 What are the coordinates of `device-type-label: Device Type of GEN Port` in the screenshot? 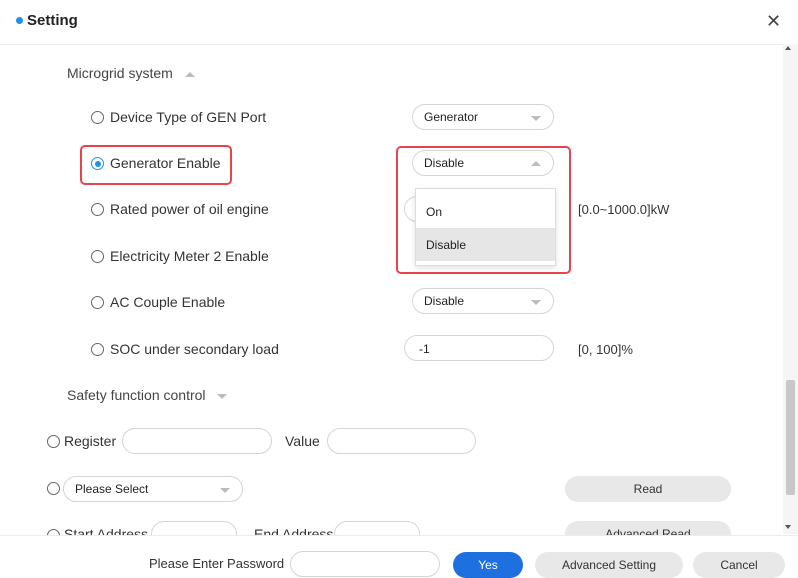 It's located at (188, 117).